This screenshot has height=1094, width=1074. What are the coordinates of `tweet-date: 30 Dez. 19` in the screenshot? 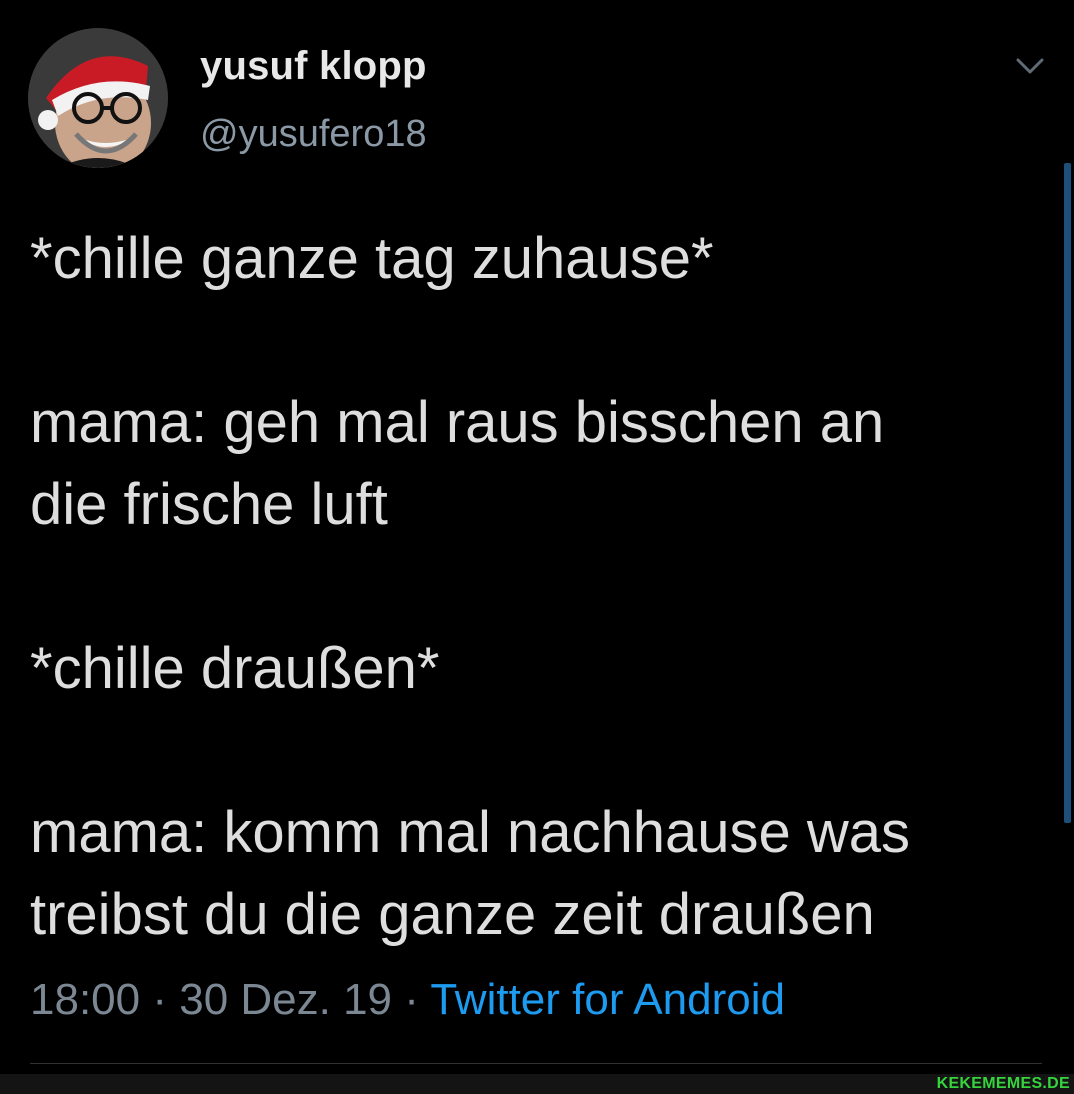 It's located at (286, 999).